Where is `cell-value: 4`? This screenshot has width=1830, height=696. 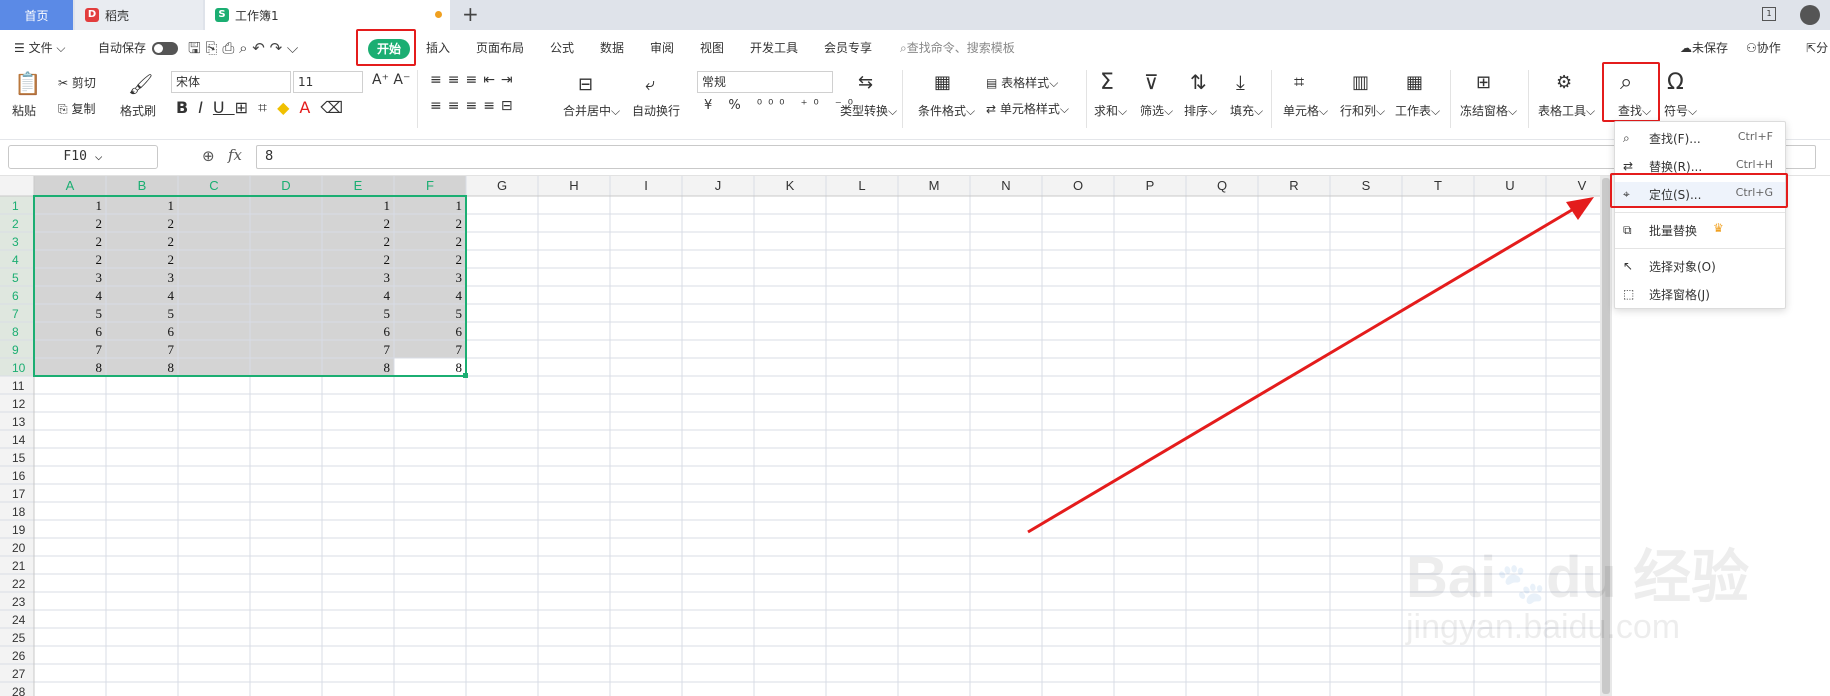 cell-value: 4 is located at coordinates (387, 295).